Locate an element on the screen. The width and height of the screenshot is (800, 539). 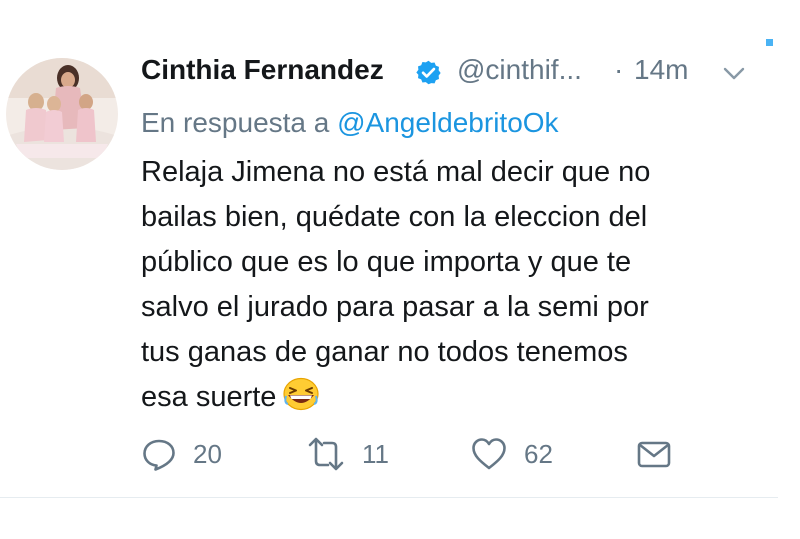
reply-icon is located at coordinates (159, 454).